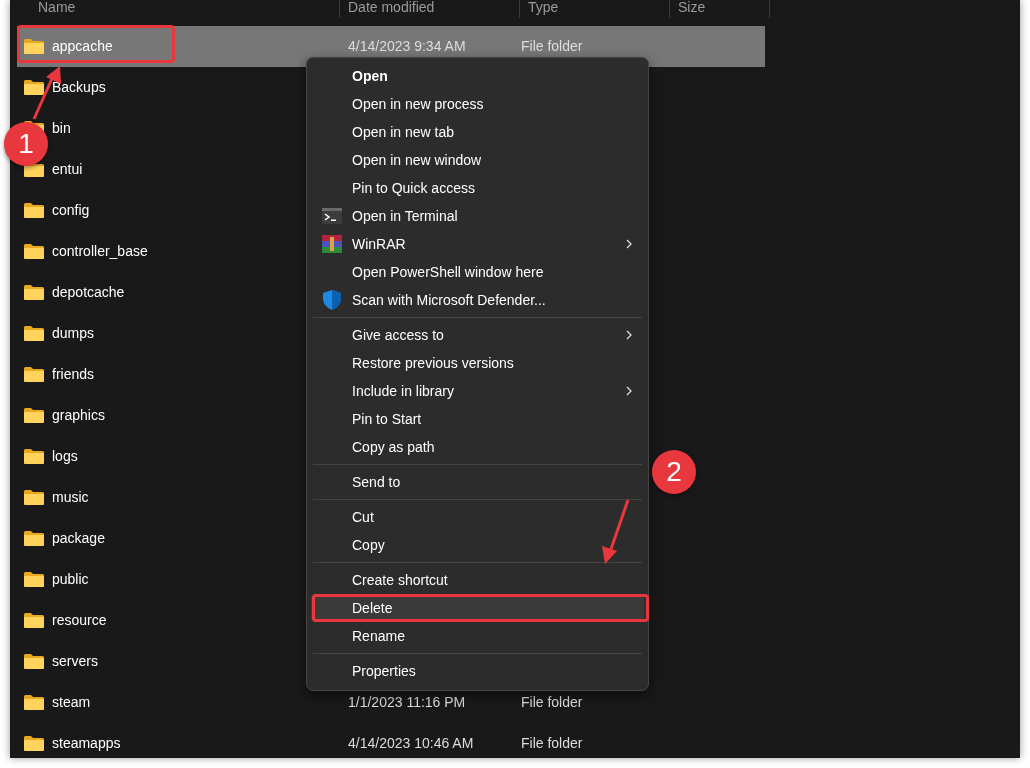  What do you see at coordinates (100, 251) in the screenshot?
I see `folder-name: controller_base` at bounding box center [100, 251].